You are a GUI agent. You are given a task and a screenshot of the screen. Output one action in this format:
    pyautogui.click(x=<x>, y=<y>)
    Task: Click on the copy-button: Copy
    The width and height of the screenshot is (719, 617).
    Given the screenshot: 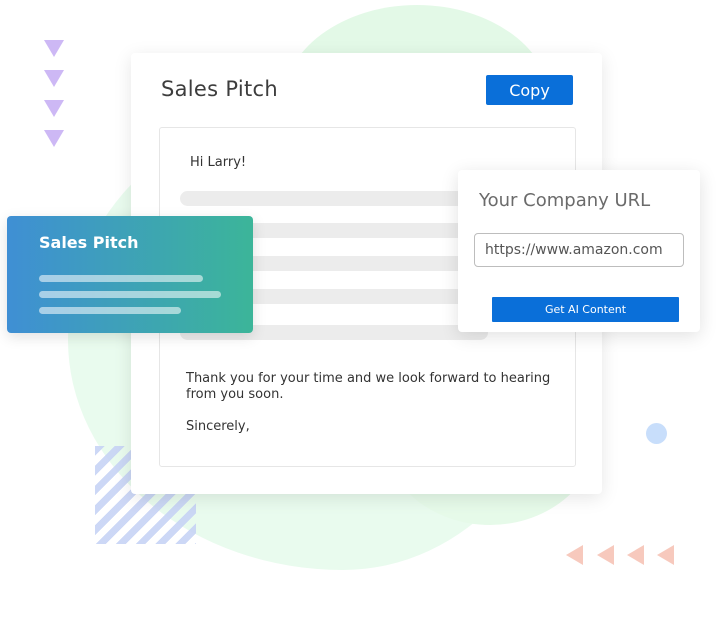 What is the action you would take?
    pyautogui.click(x=529, y=90)
    